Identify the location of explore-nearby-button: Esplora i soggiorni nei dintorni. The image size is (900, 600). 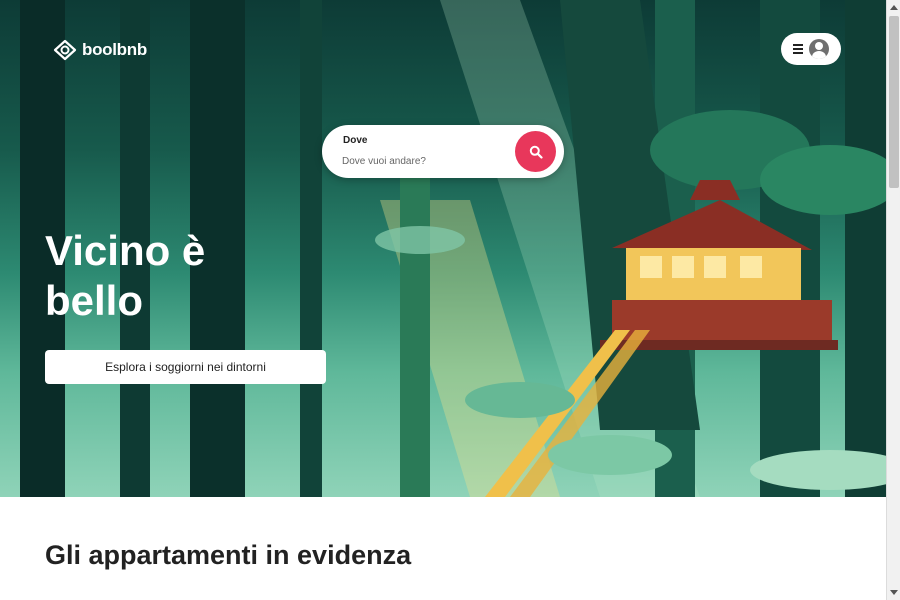
(185, 367).